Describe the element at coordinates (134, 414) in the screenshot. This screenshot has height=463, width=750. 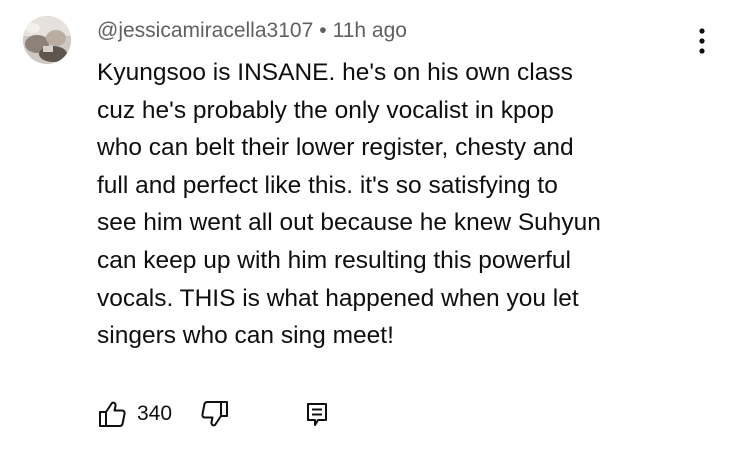
I see `like-button: 340` at that location.